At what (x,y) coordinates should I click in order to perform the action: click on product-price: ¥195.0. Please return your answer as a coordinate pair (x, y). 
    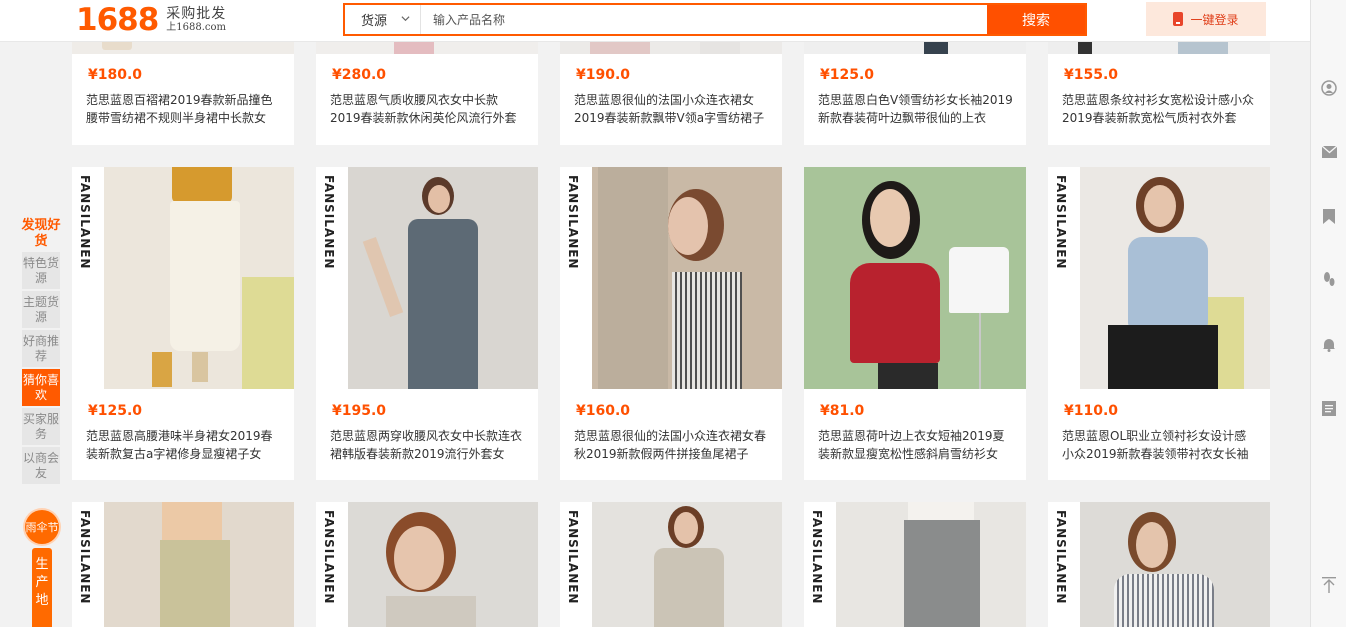
    Looking at the image, I should click on (359, 411).